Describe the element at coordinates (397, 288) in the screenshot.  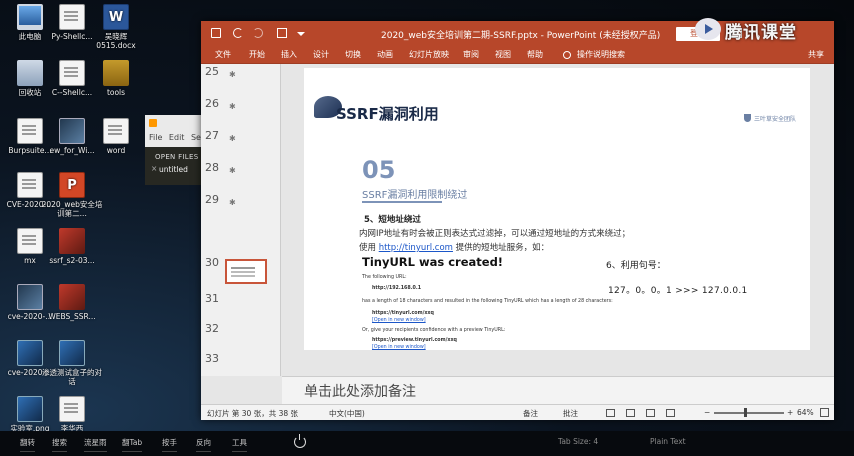
I see `tinyurl-original: http://192.168.0.1` at that location.